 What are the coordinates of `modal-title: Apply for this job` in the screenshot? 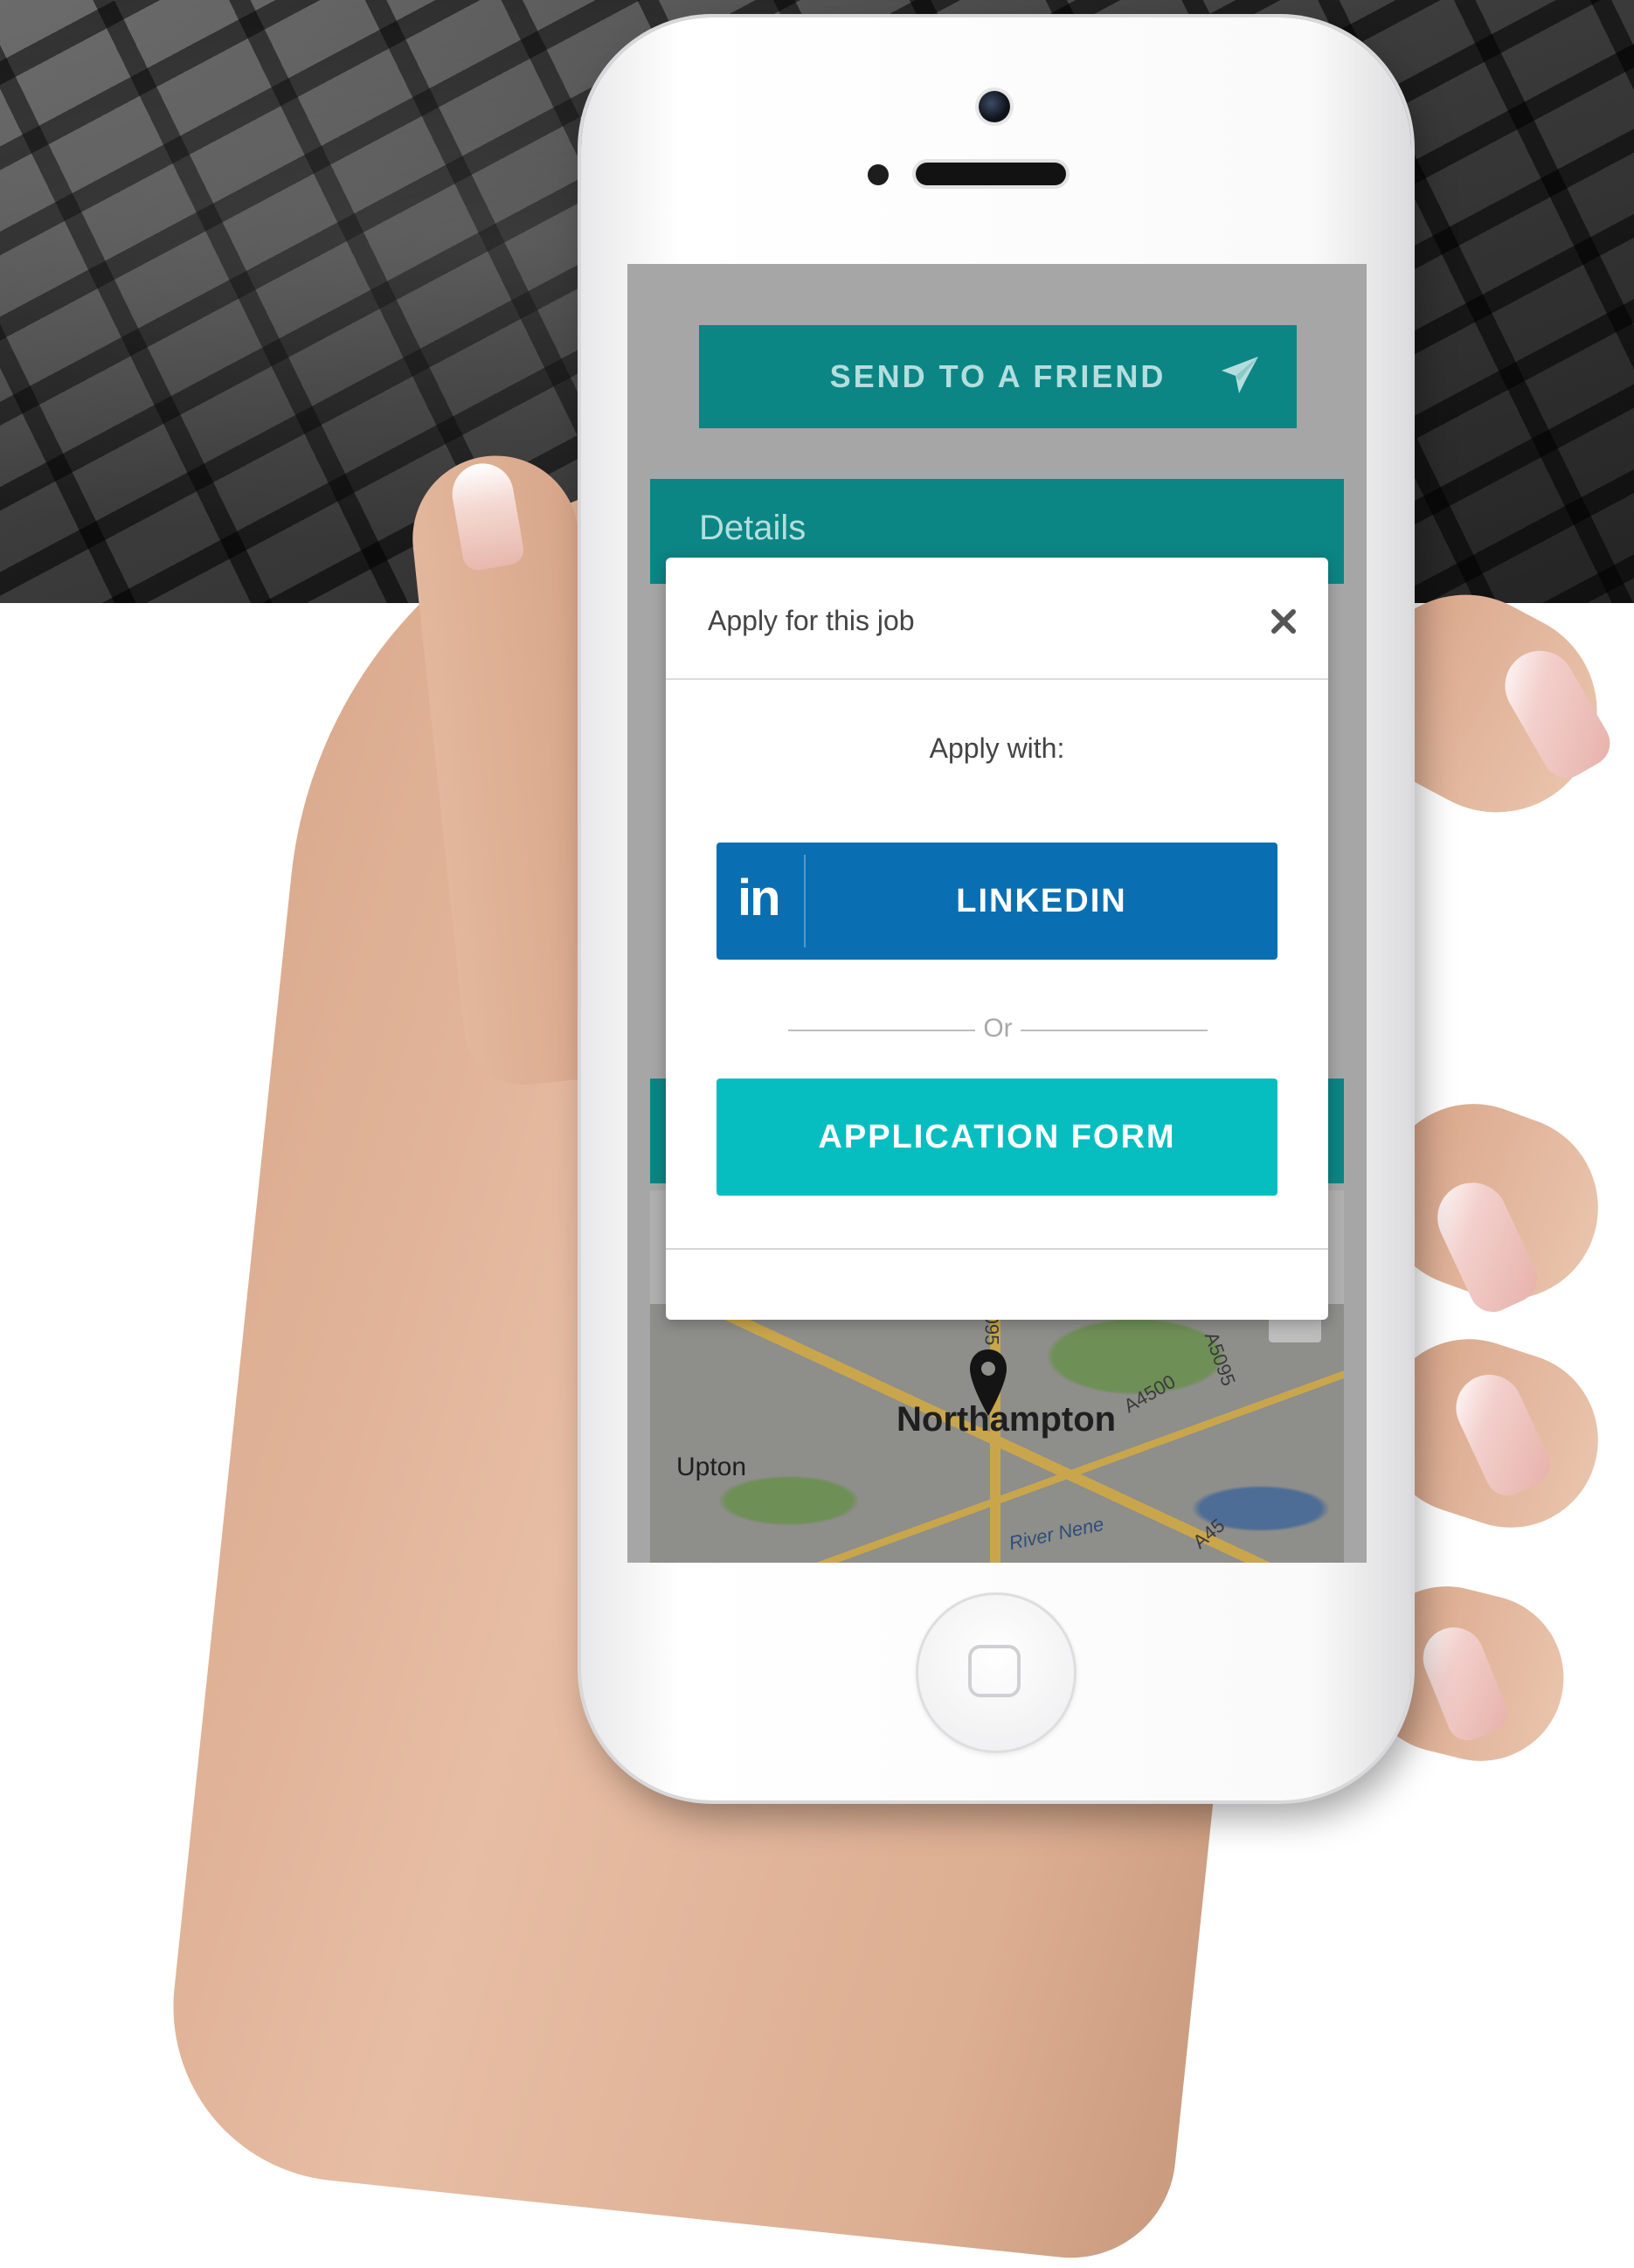 It's located at (811, 620).